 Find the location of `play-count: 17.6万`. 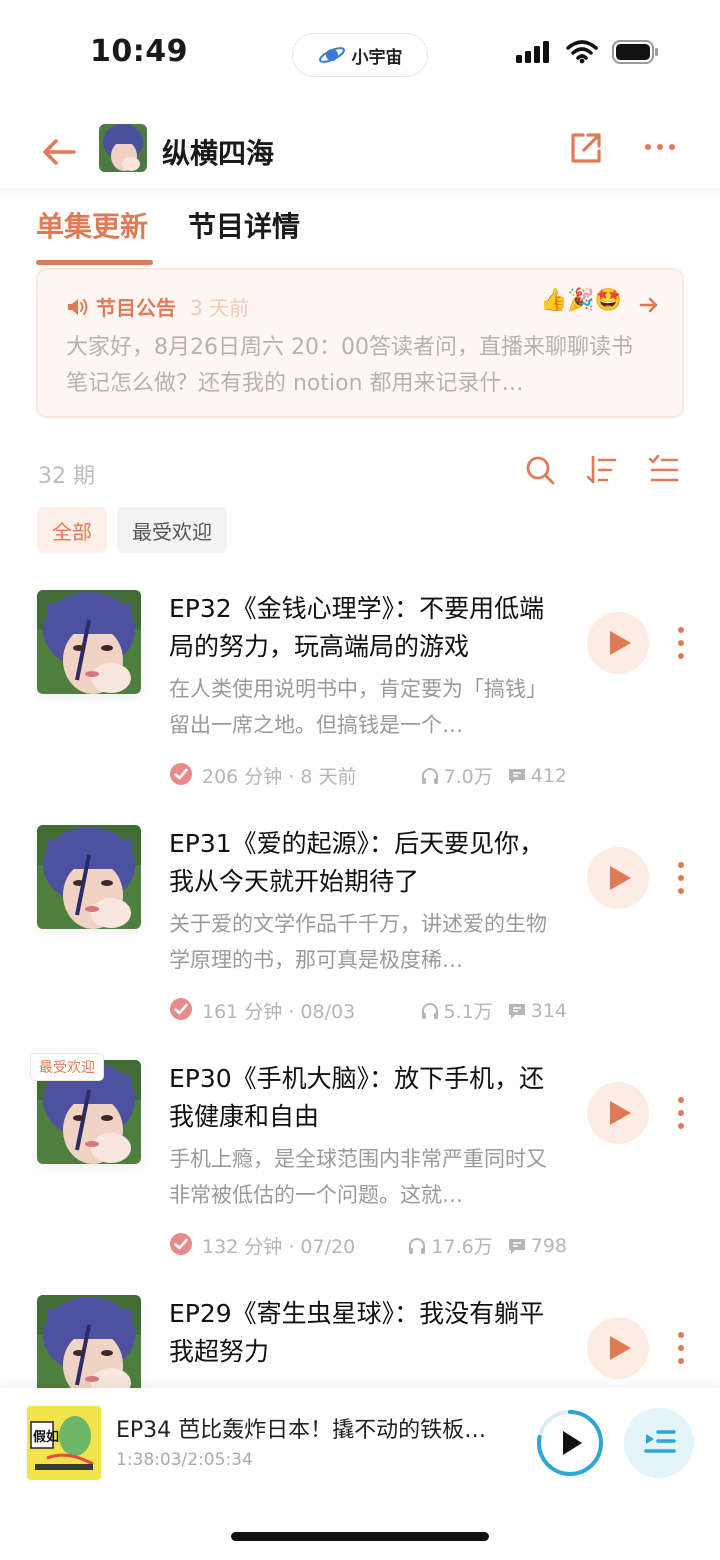

play-count: 17.6万 is located at coordinates (462, 1247).